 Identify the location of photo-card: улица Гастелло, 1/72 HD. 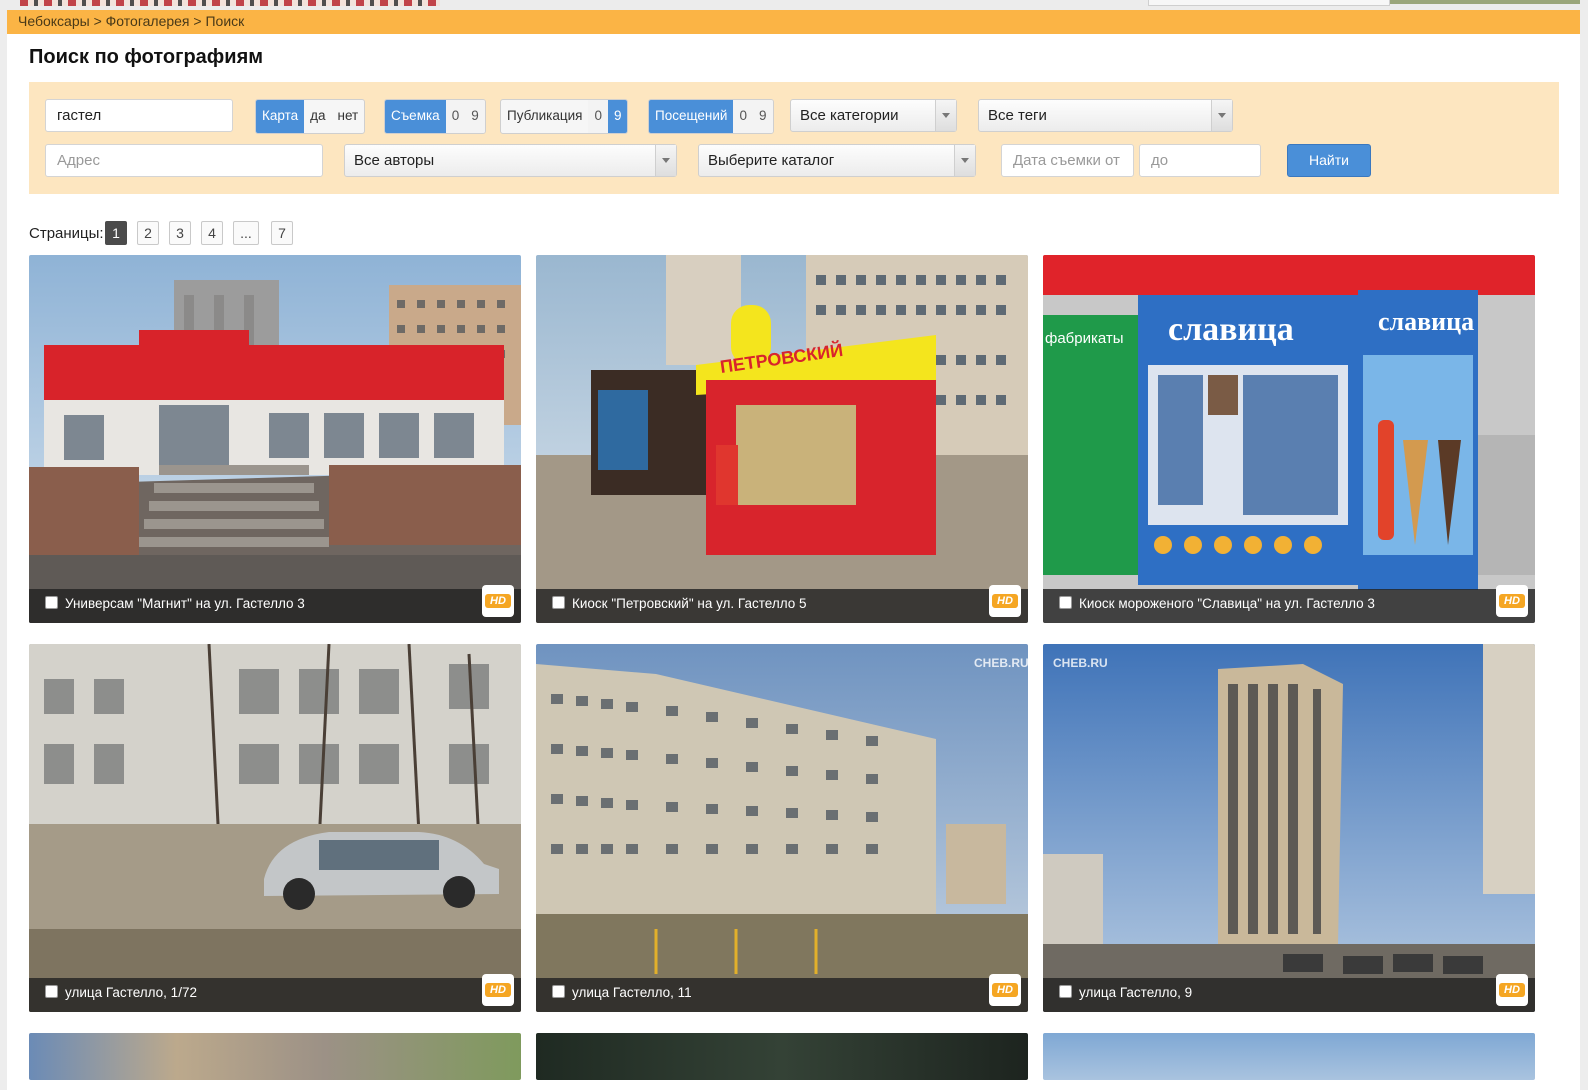
(275, 828).